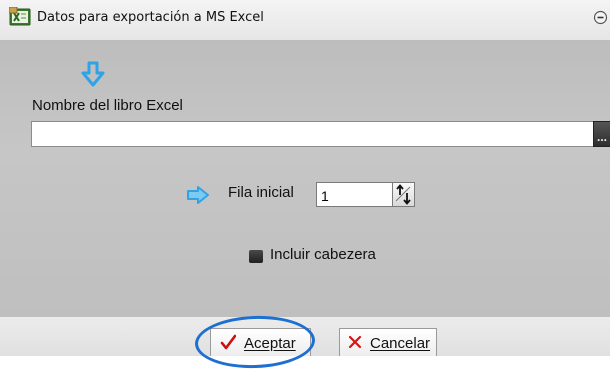 The image size is (610, 370). I want to click on book-name-label: Nombre del libro Excel, so click(107, 105).